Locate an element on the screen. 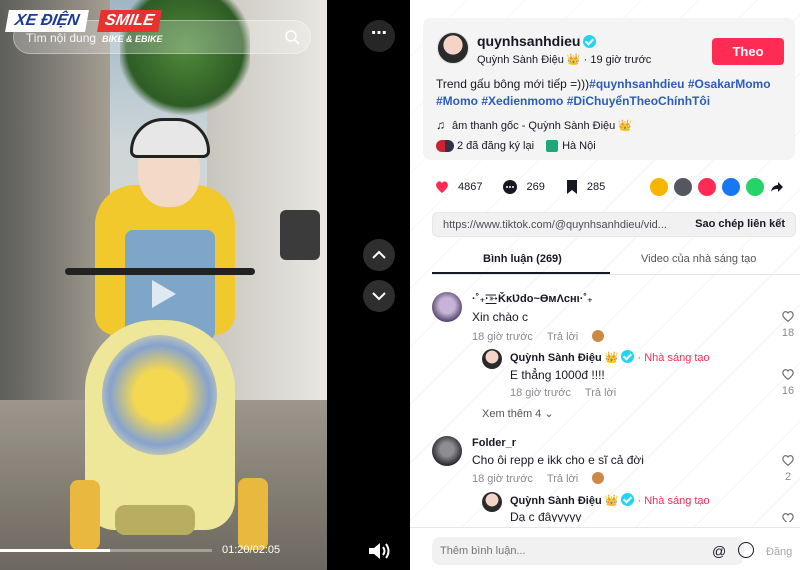 This screenshot has height=570, width=800. more-options-button: ⋯ is located at coordinates (379, 36).